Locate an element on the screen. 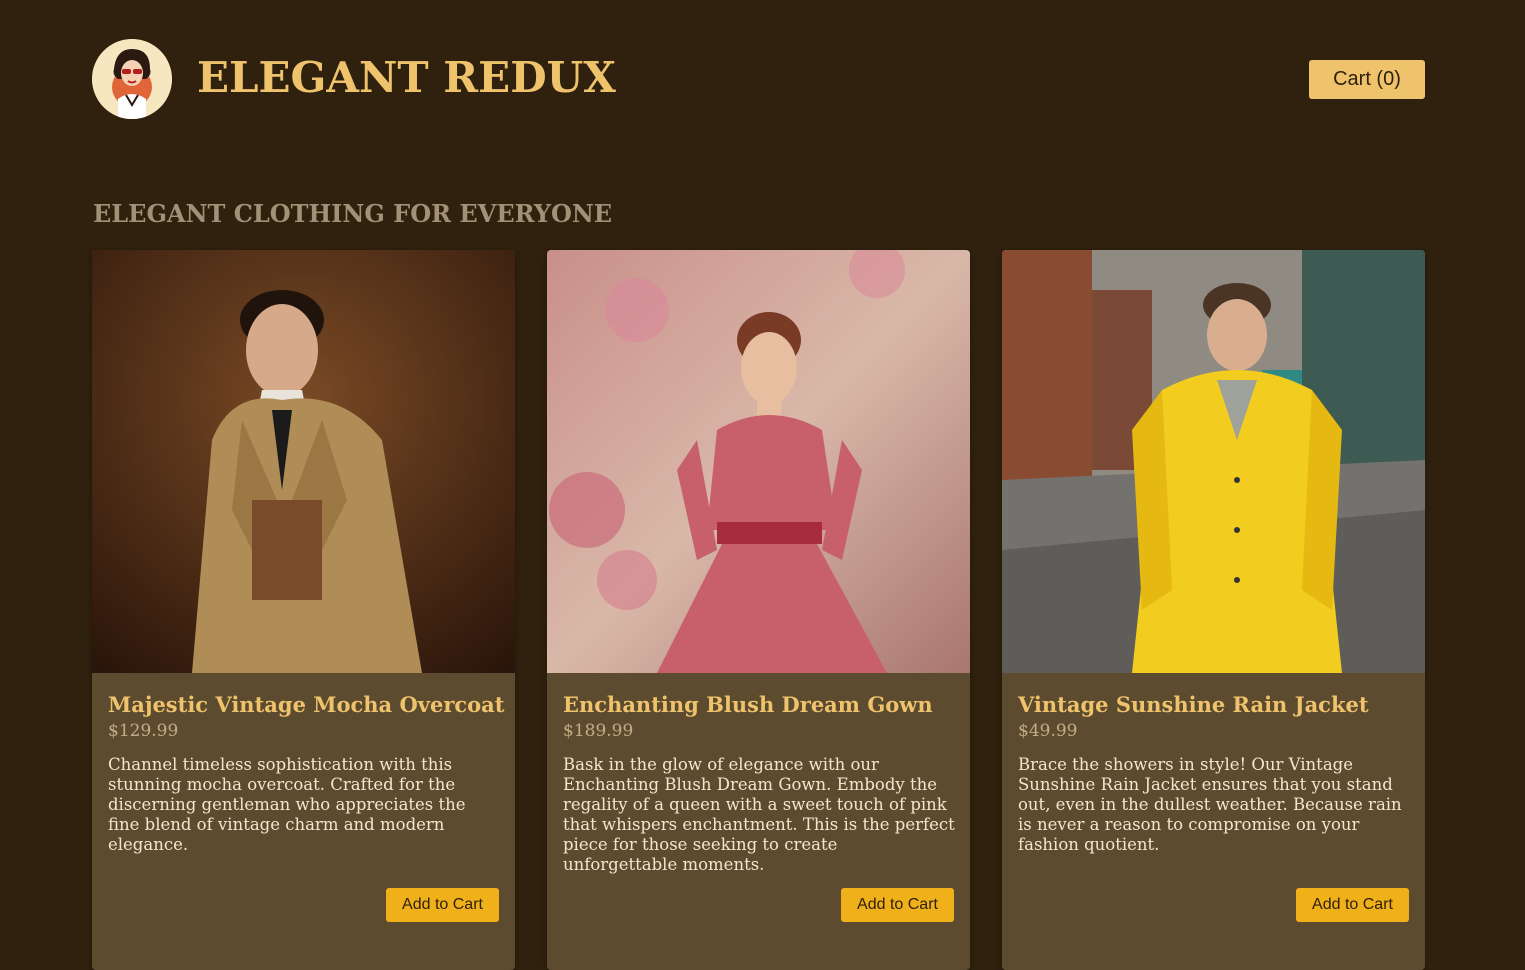 Image resolution: width=1525 pixels, height=970 pixels. product-price: $189.99 is located at coordinates (598, 731).